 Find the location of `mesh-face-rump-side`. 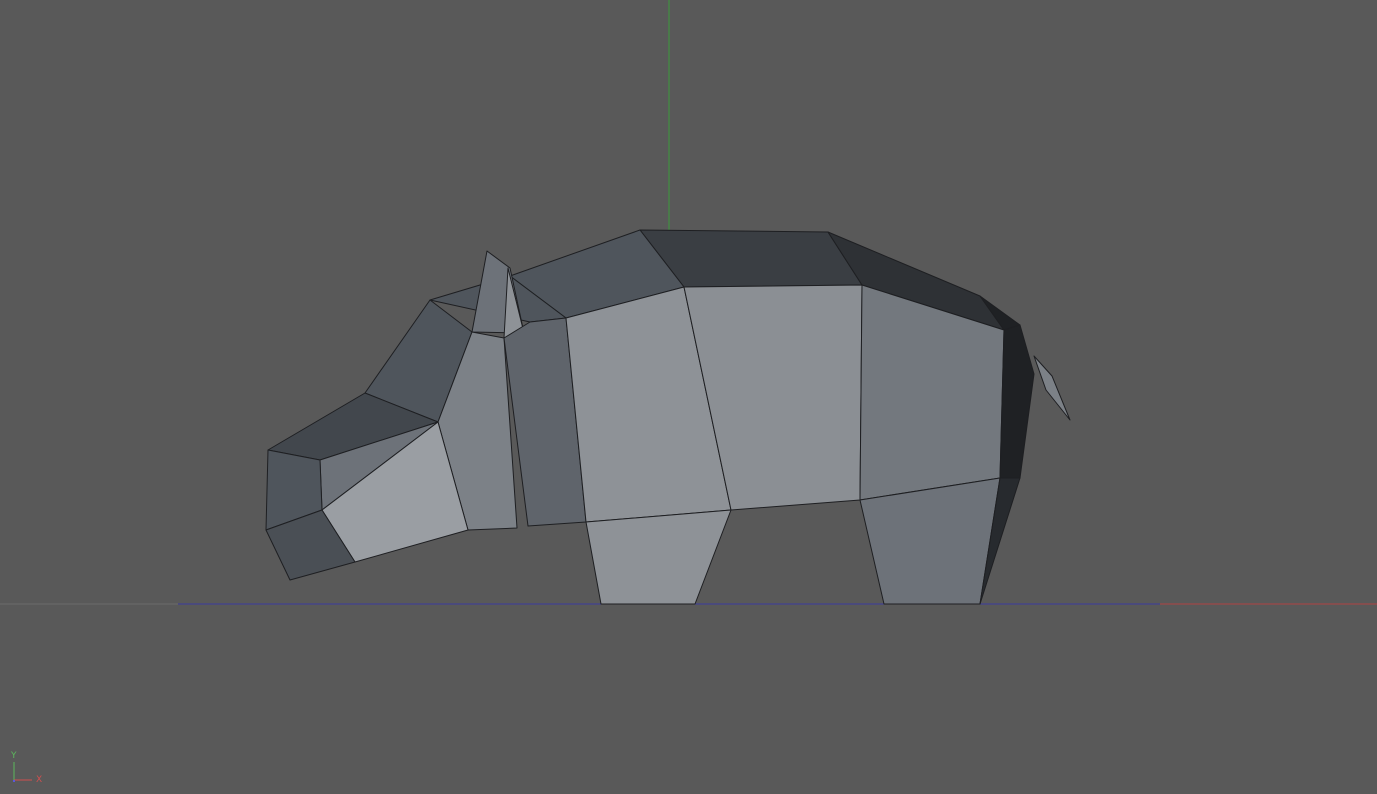

mesh-face-rump-side is located at coordinates (1017, 401).